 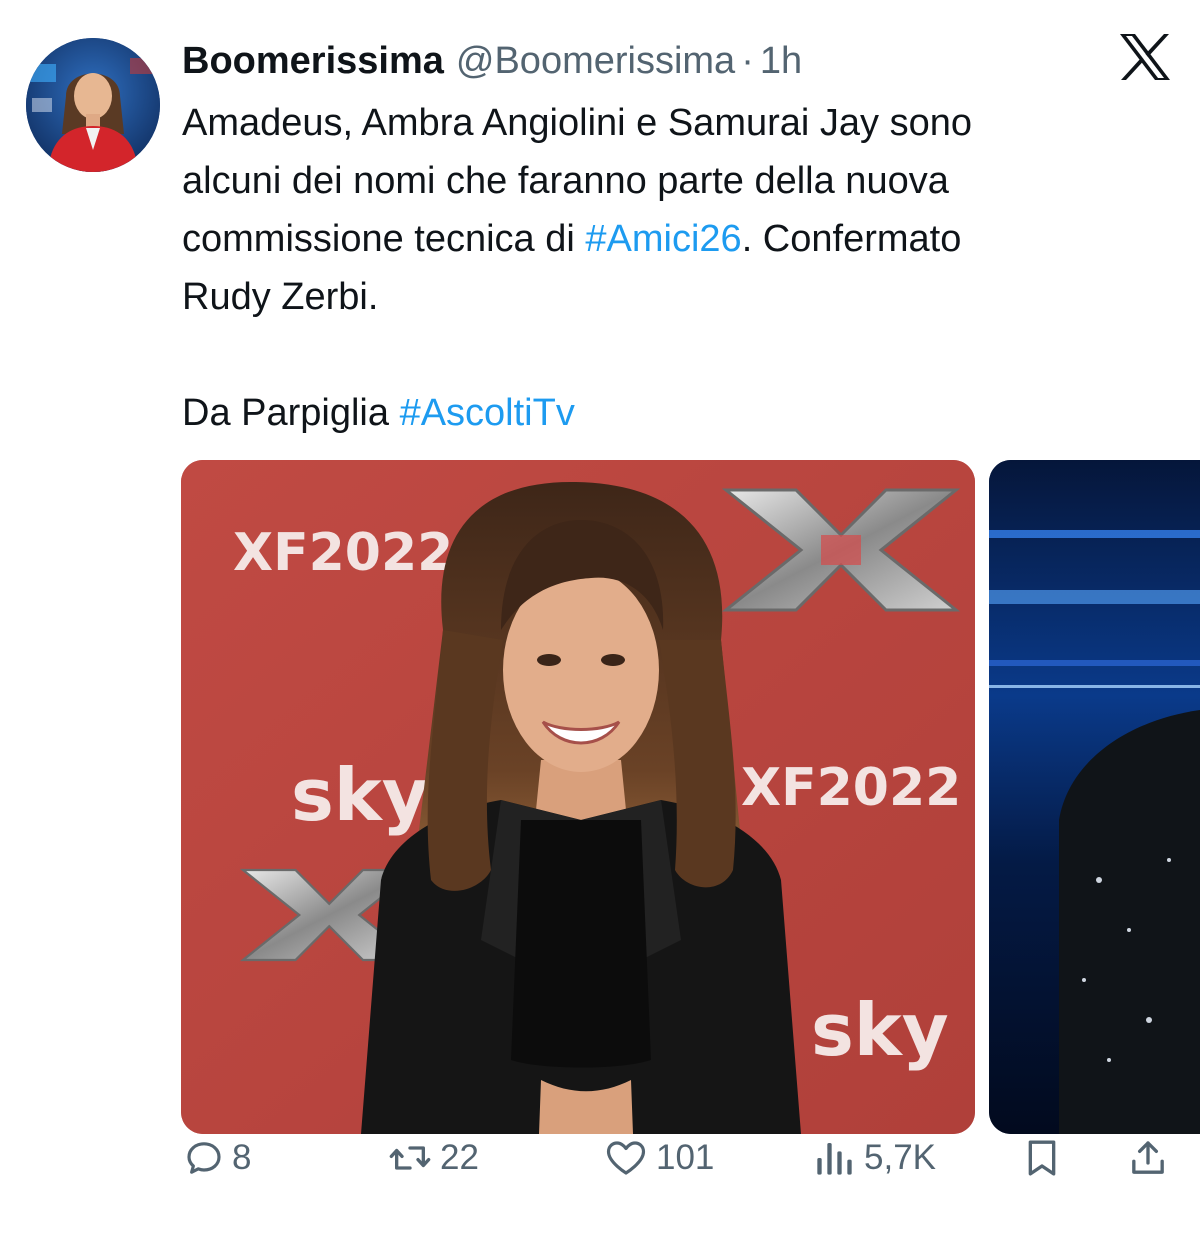 I want to click on tweet-text-segment: Da Parpiglia, so click(x=291, y=413).